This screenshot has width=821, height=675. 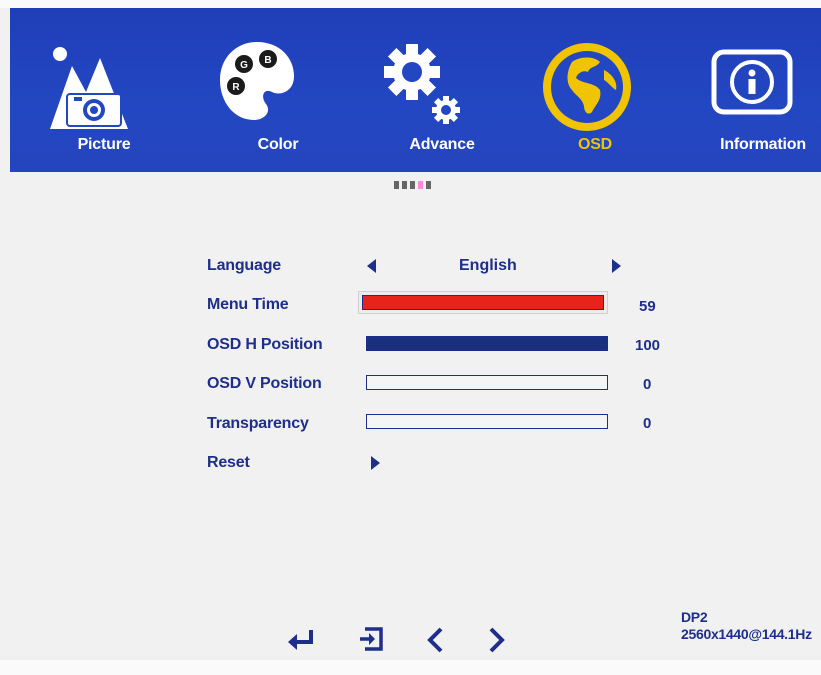 What do you see at coordinates (587, 87) in the screenshot?
I see `globe-icon` at bounding box center [587, 87].